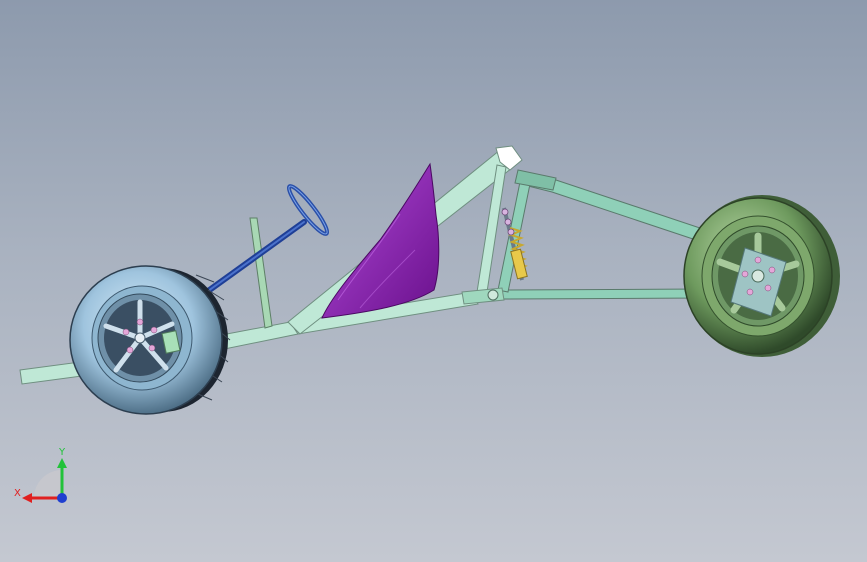  What do you see at coordinates (62, 463) in the screenshot?
I see `triad-y-arrow` at bounding box center [62, 463].